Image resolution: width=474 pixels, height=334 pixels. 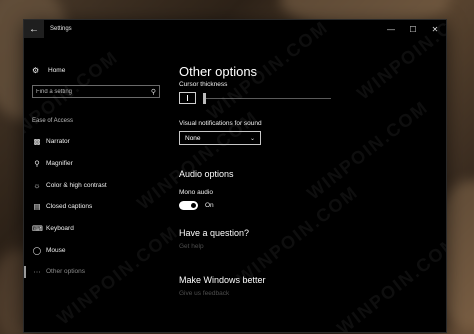 What do you see at coordinates (188, 205) in the screenshot?
I see `mono-audio-toggle` at bounding box center [188, 205].